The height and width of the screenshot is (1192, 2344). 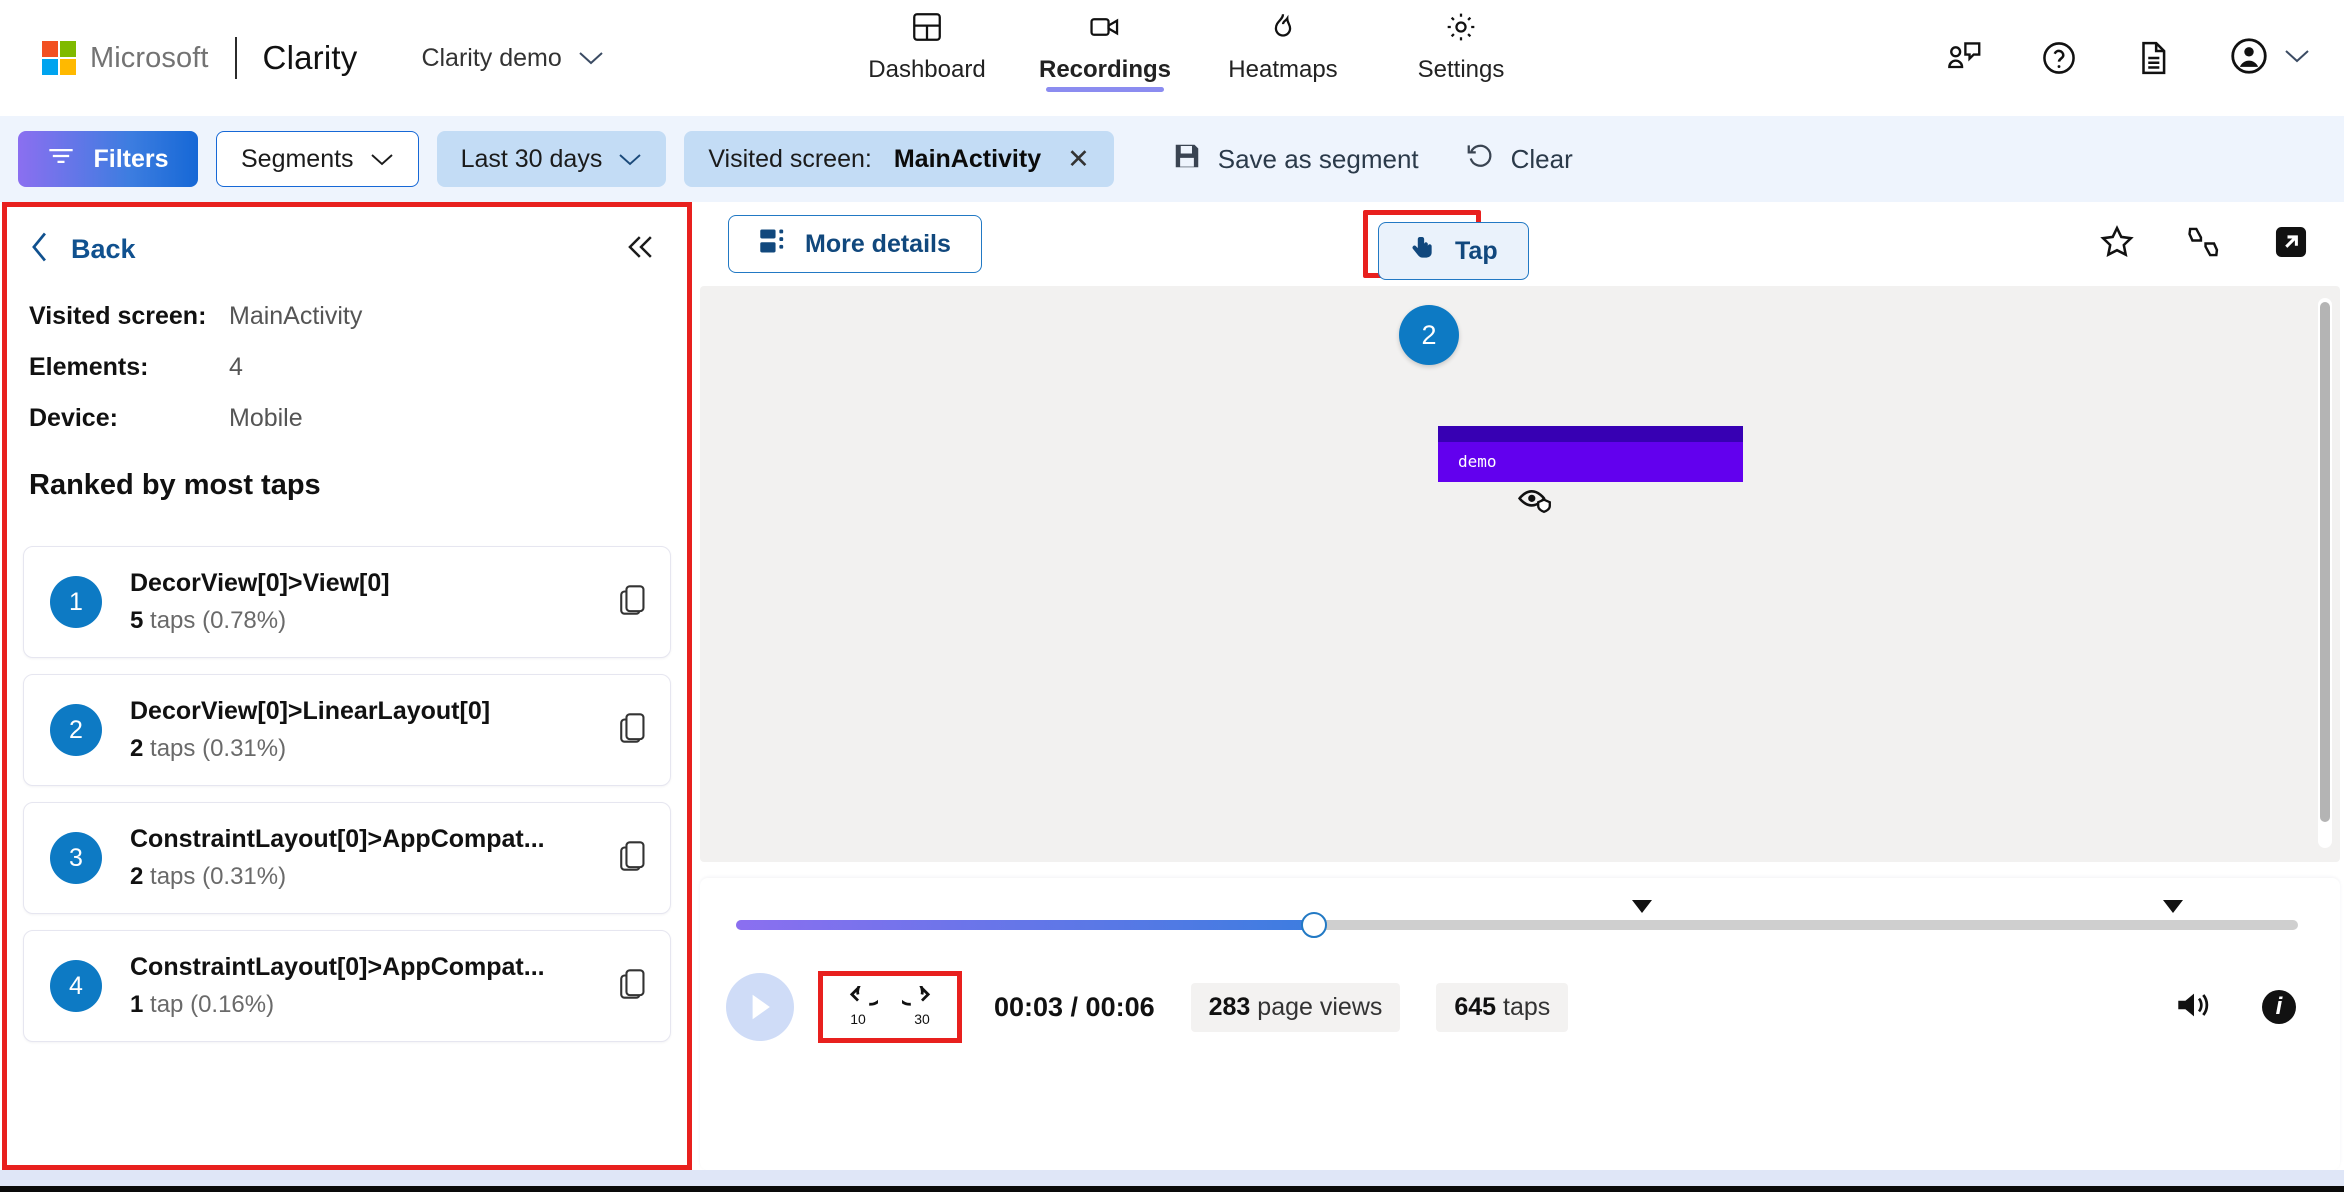 I want to click on save-as-segment-button: Save as segment, so click(x=1295, y=159).